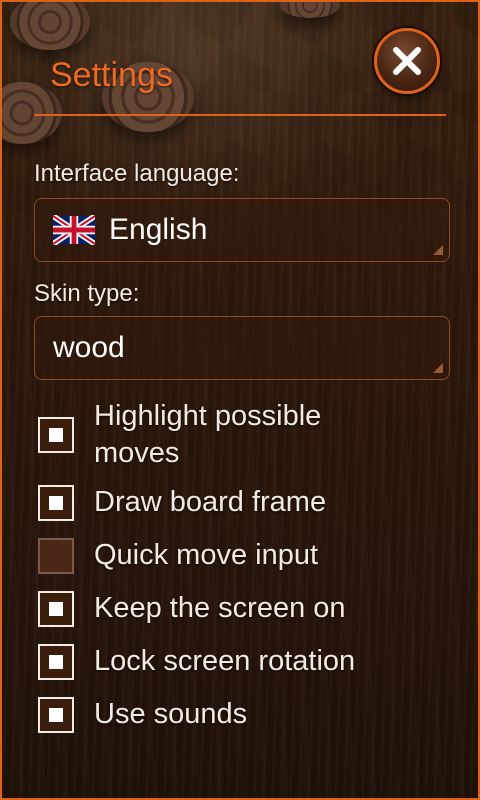  I want to click on skin-select: wood, so click(242, 348).